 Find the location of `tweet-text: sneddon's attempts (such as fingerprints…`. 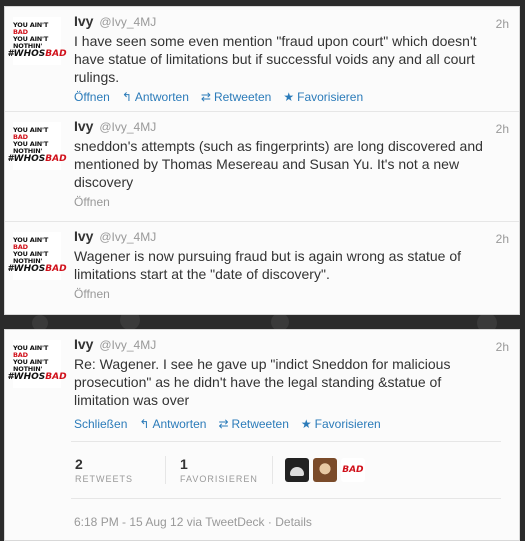

tweet-text: sneddon's attempts (such as fingerprints… is located at coordinates (278, 164).